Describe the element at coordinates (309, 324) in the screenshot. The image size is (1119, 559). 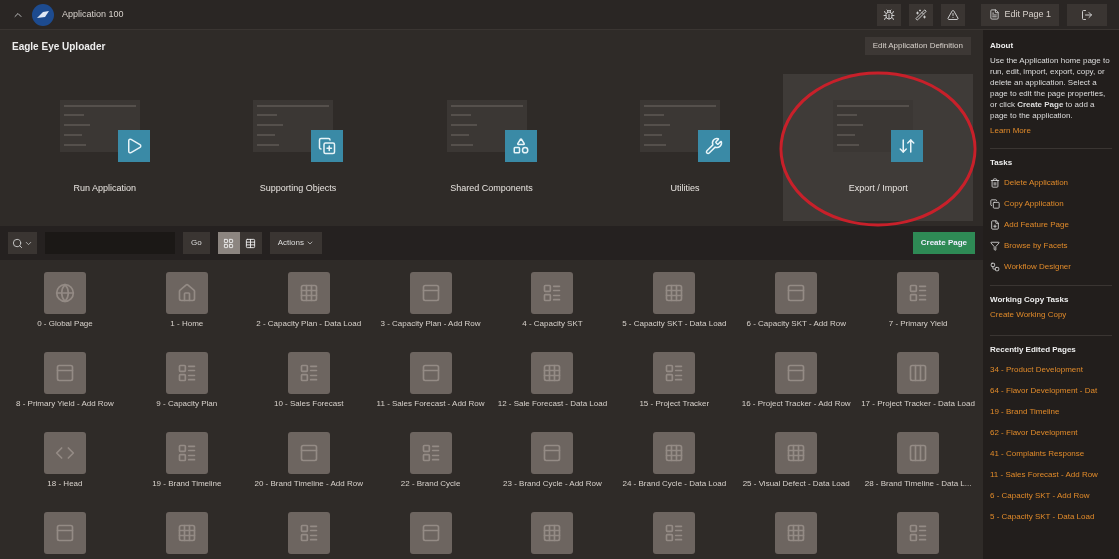
I see `page-link: 2 - Capacity Plan - Data Load` at that location.